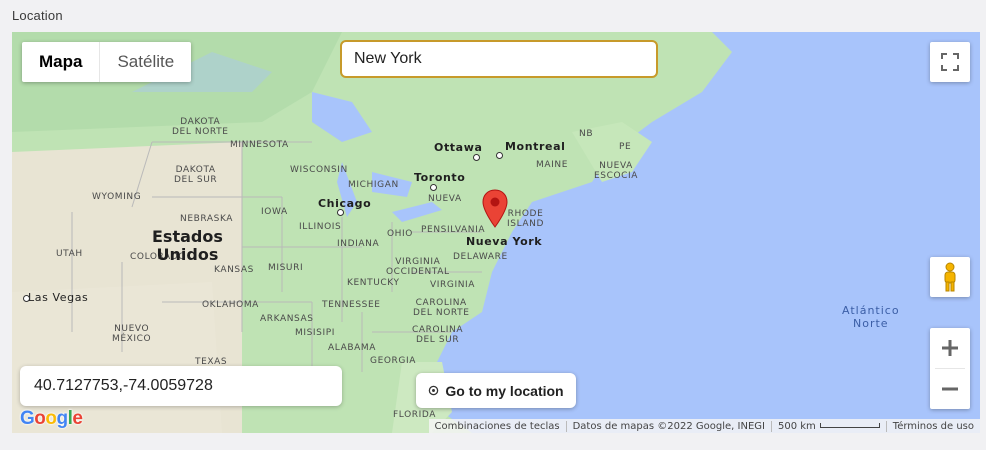 The width and height of the screenshot is (986, 450). Describe the element at coordinates (526, 219) in the screenshot. I see `label-rhode-island: RHODE ISLAND` at that location.